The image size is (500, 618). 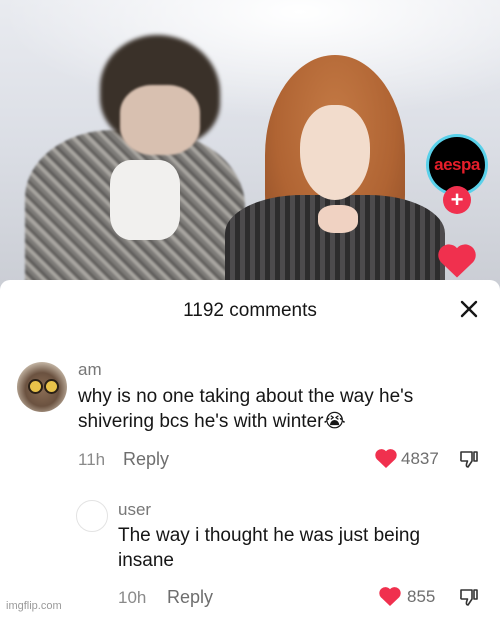 What do you see at coordinates (90, 370) in the screenshot?
I see `comment-username: am` at bounding box center [90, 370].